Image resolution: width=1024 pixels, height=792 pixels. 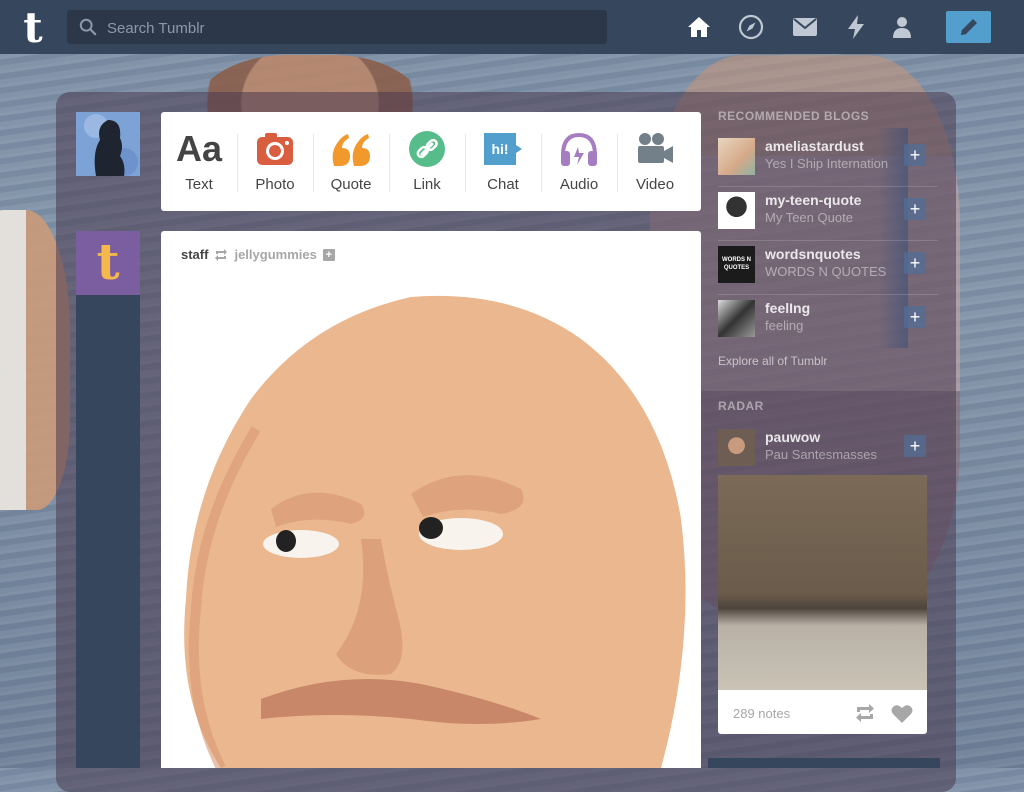 I want to click on post-type-audio: Audio, so click(x=579, y=161).